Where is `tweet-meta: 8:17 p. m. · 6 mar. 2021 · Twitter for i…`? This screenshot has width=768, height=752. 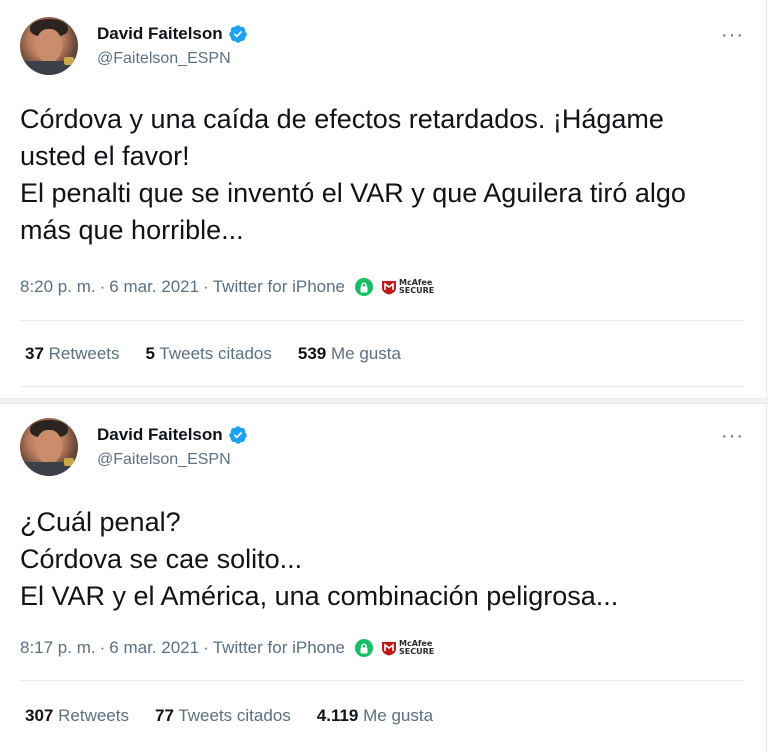 tweet-meta: 8:17 p. m. · 6 mar. 2021 · Twitter for i… is located at coordinates (227, 648).